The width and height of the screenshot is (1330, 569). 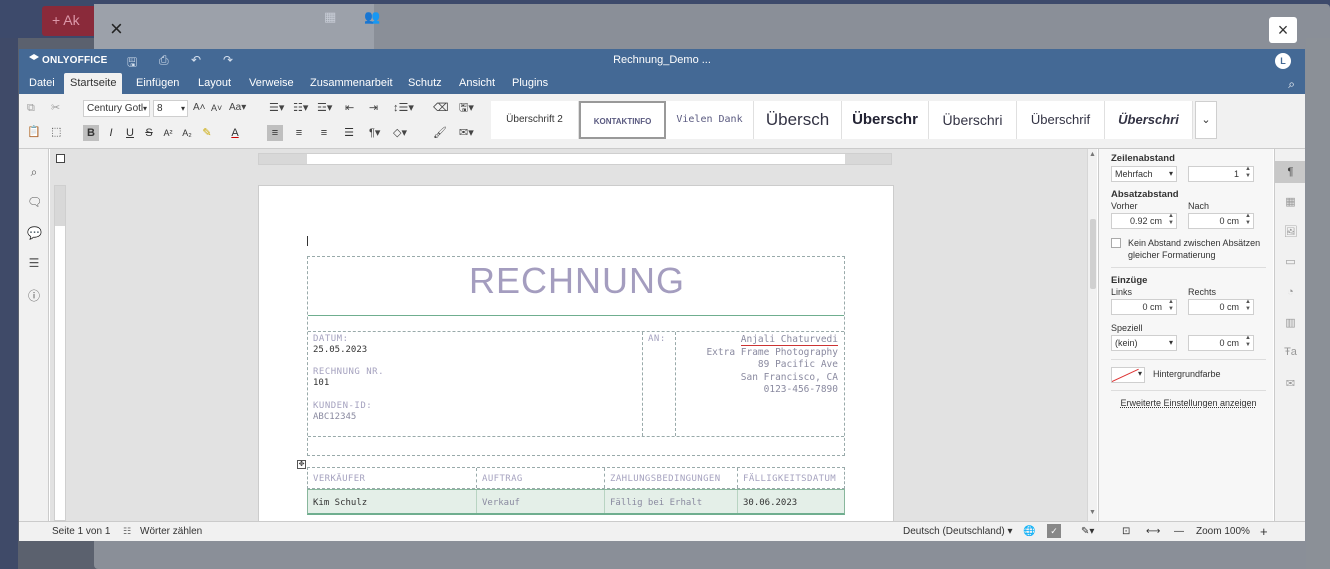 What do you see at coordinates (1221, 174) in the screenshot?
I see `line-spacing-value-input: 1 ▲ ▼` at bounding box center [1221, 174].